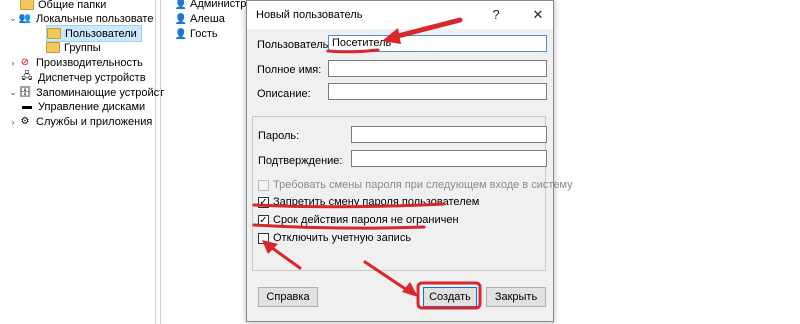 This screenshot has width=800, height=324. I want to click on arrowhead-create, so click(410, 289).